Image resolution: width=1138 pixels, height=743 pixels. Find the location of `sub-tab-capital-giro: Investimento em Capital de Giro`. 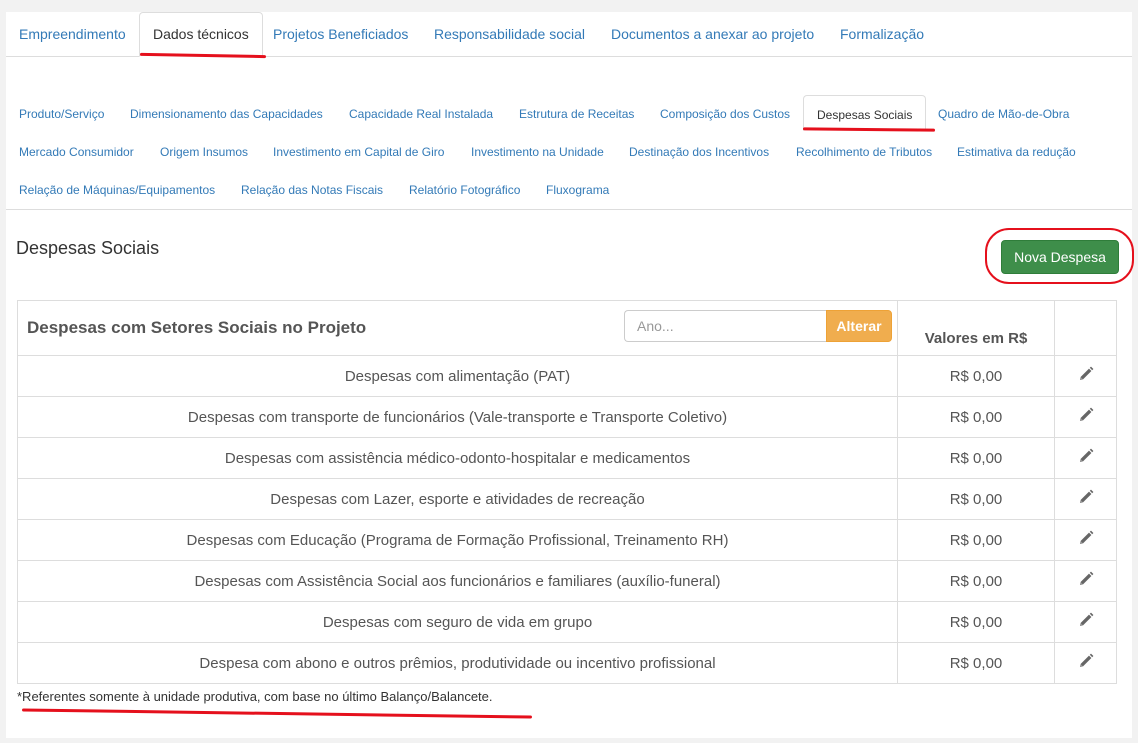

sub-tab-capital-giro: Investimento em Capital de Giro is located at coordinates (358, 151).